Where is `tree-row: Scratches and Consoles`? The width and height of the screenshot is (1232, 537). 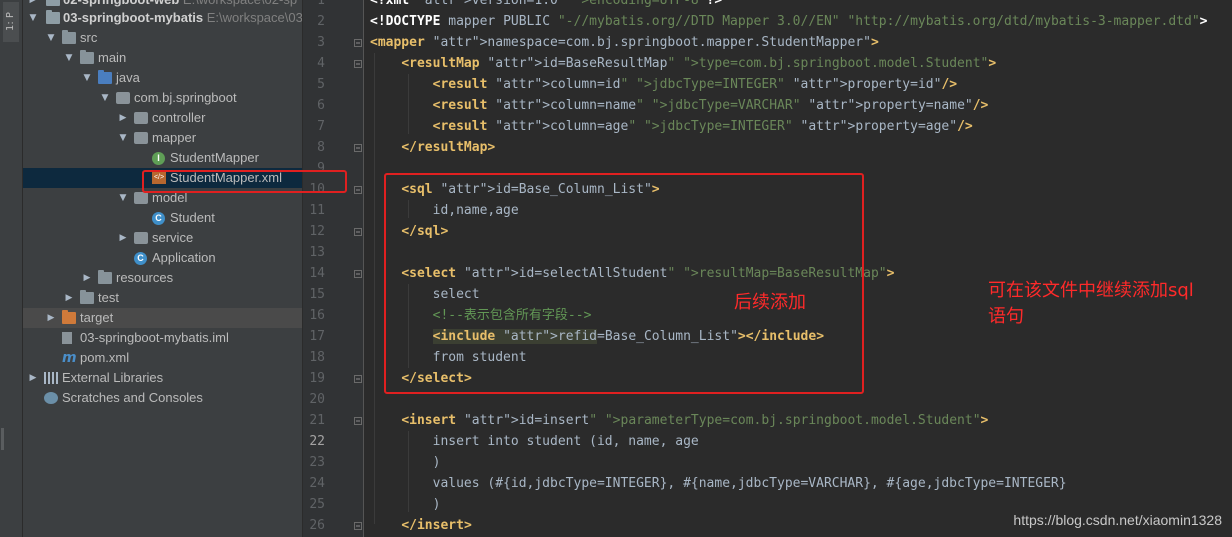
tree-row: Scratches and Consoles is located at coordinates (162, 398).